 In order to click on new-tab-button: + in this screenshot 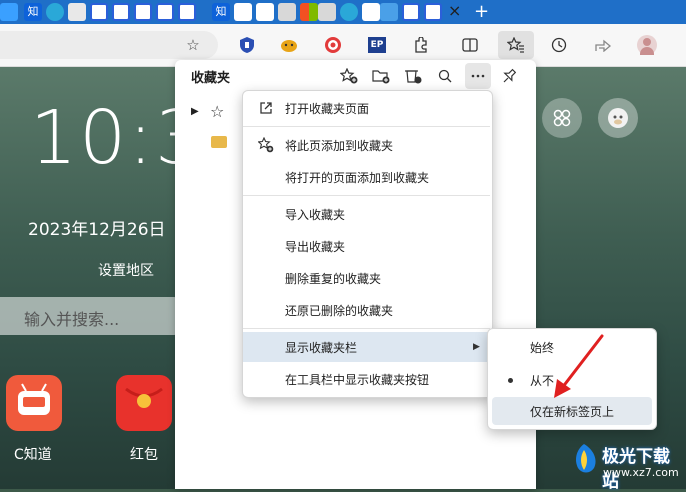, I will do `click(481, 11)`.